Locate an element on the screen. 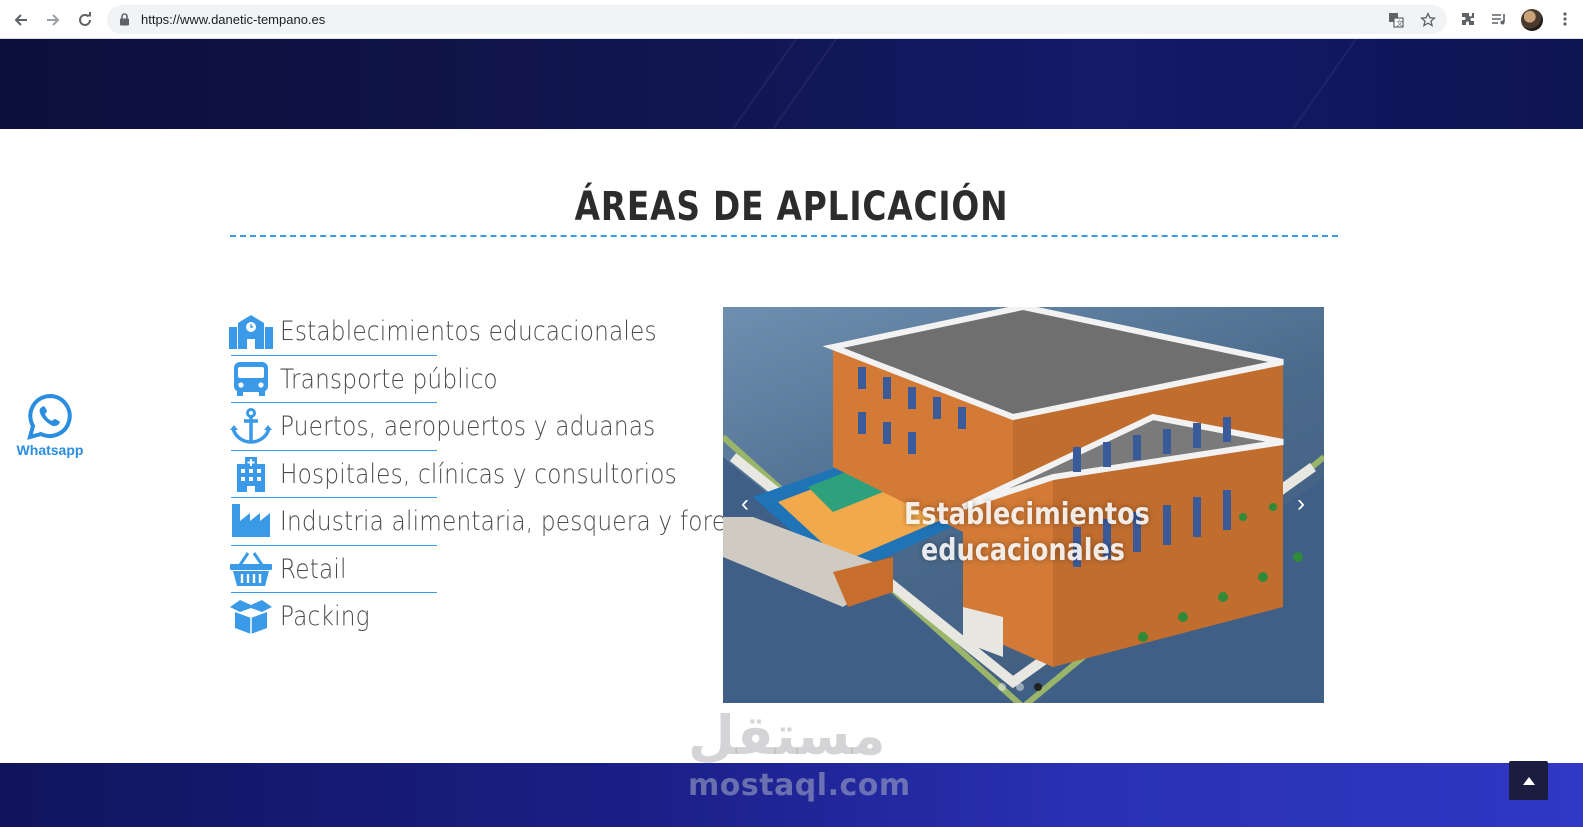 The height and width of the screenshot is (827, 1583). carousel-indicators is located at coordinates (1020, 687).